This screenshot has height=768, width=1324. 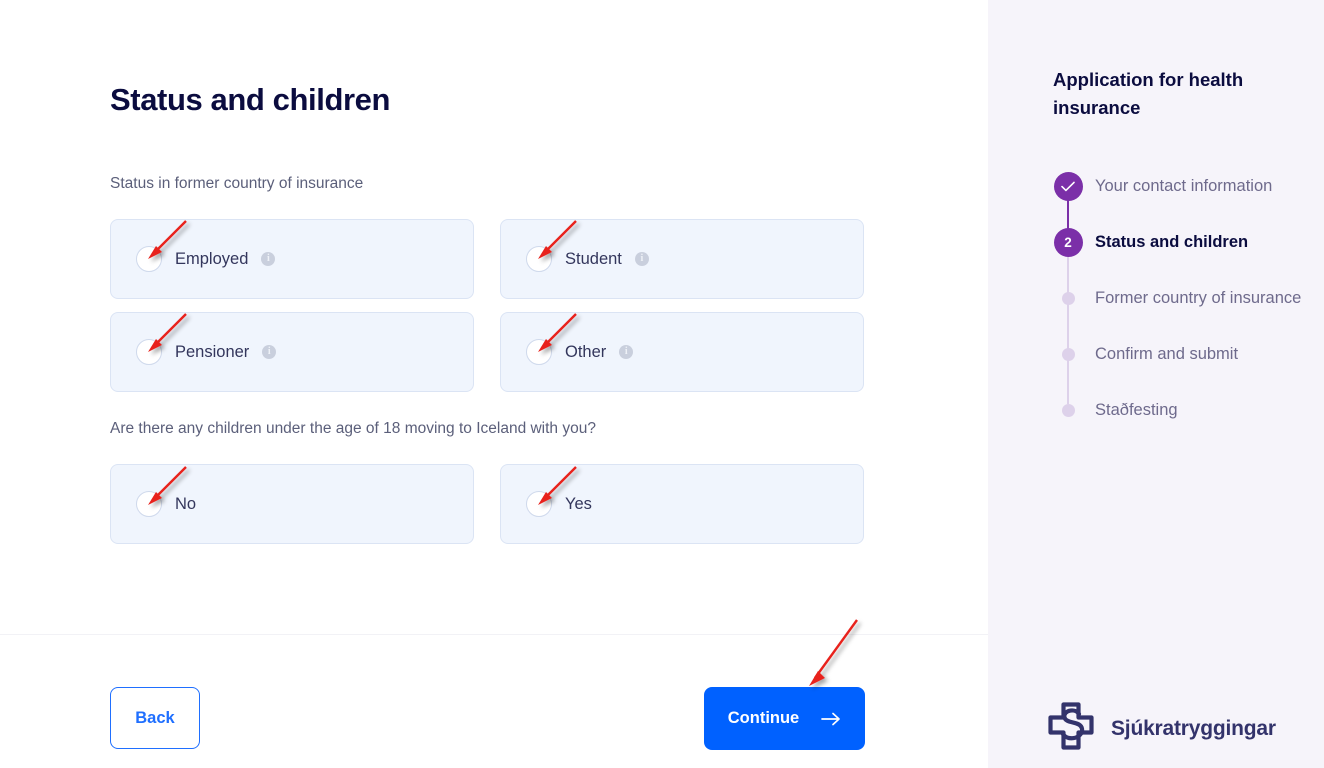 I want to click on sidebar-step-label-2: Status and children, so click(x=1172, y=242).